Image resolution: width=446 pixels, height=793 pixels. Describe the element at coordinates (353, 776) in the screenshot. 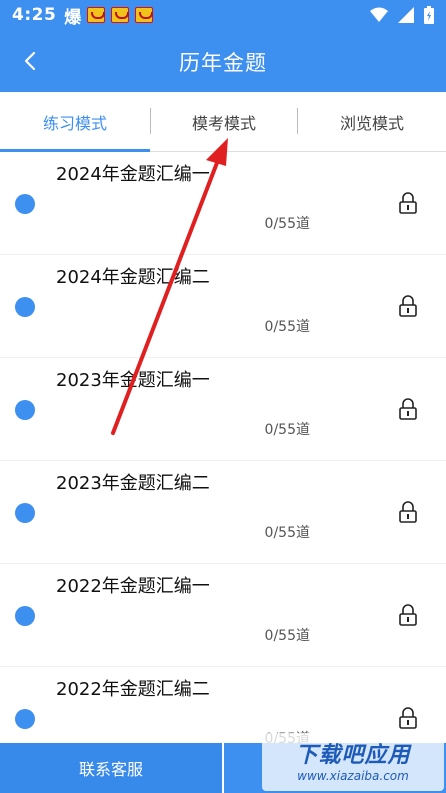

I see `watermark-url: www.xiazaiba.com` at that location.